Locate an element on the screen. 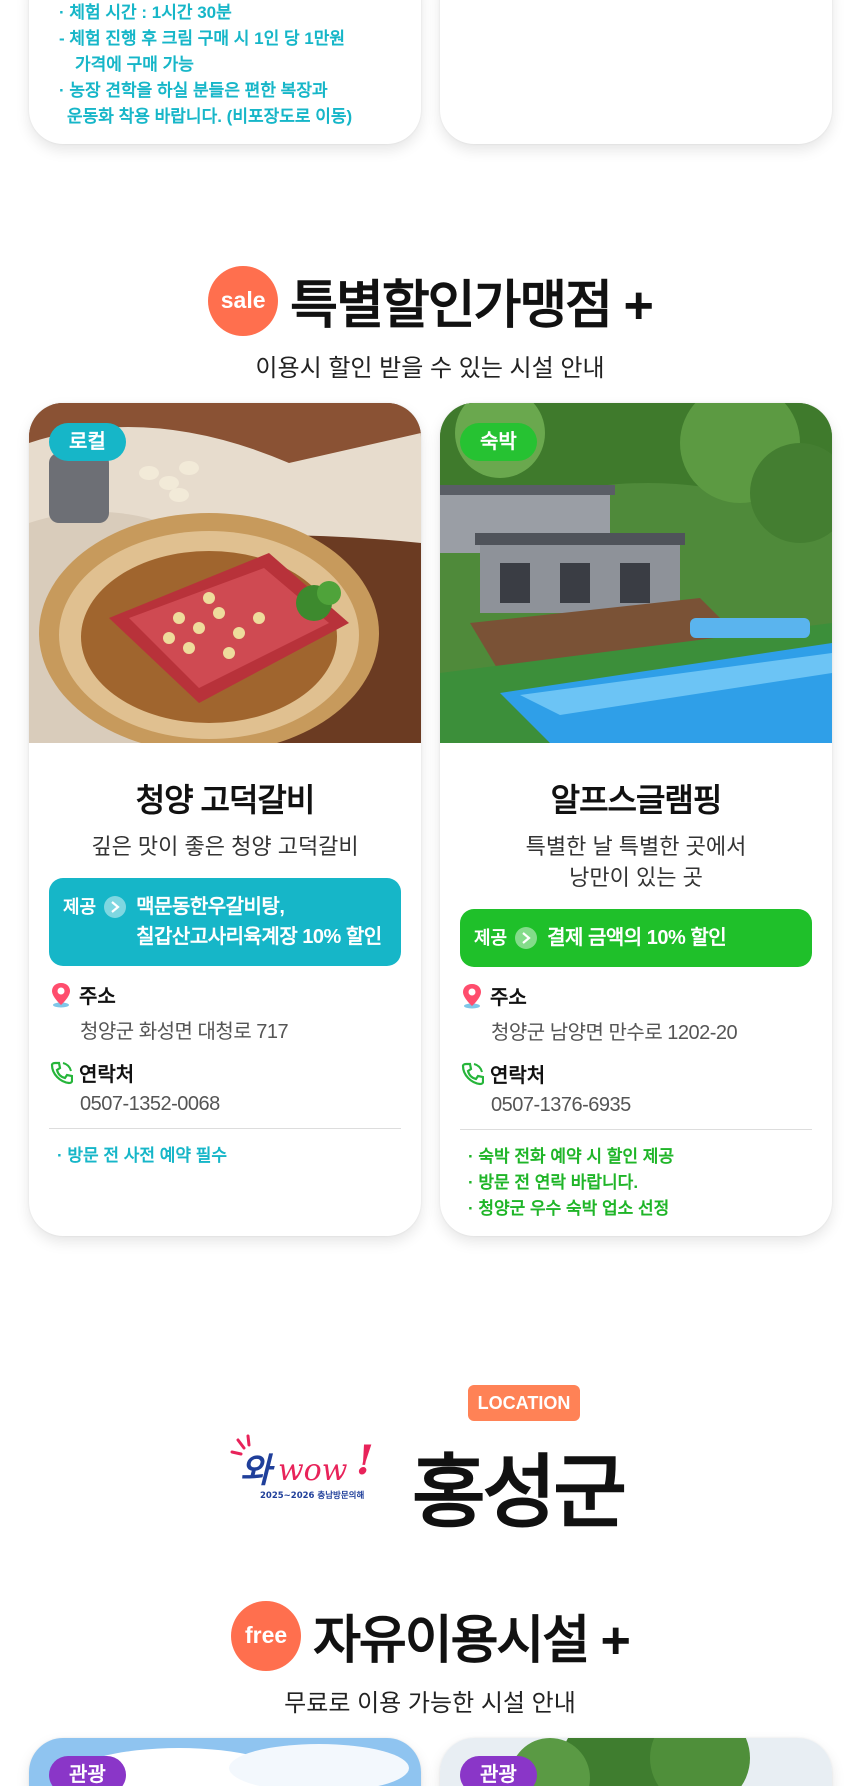 The image size is (860, 1786). sale-badge: sale is located at coordinates (243, 300).